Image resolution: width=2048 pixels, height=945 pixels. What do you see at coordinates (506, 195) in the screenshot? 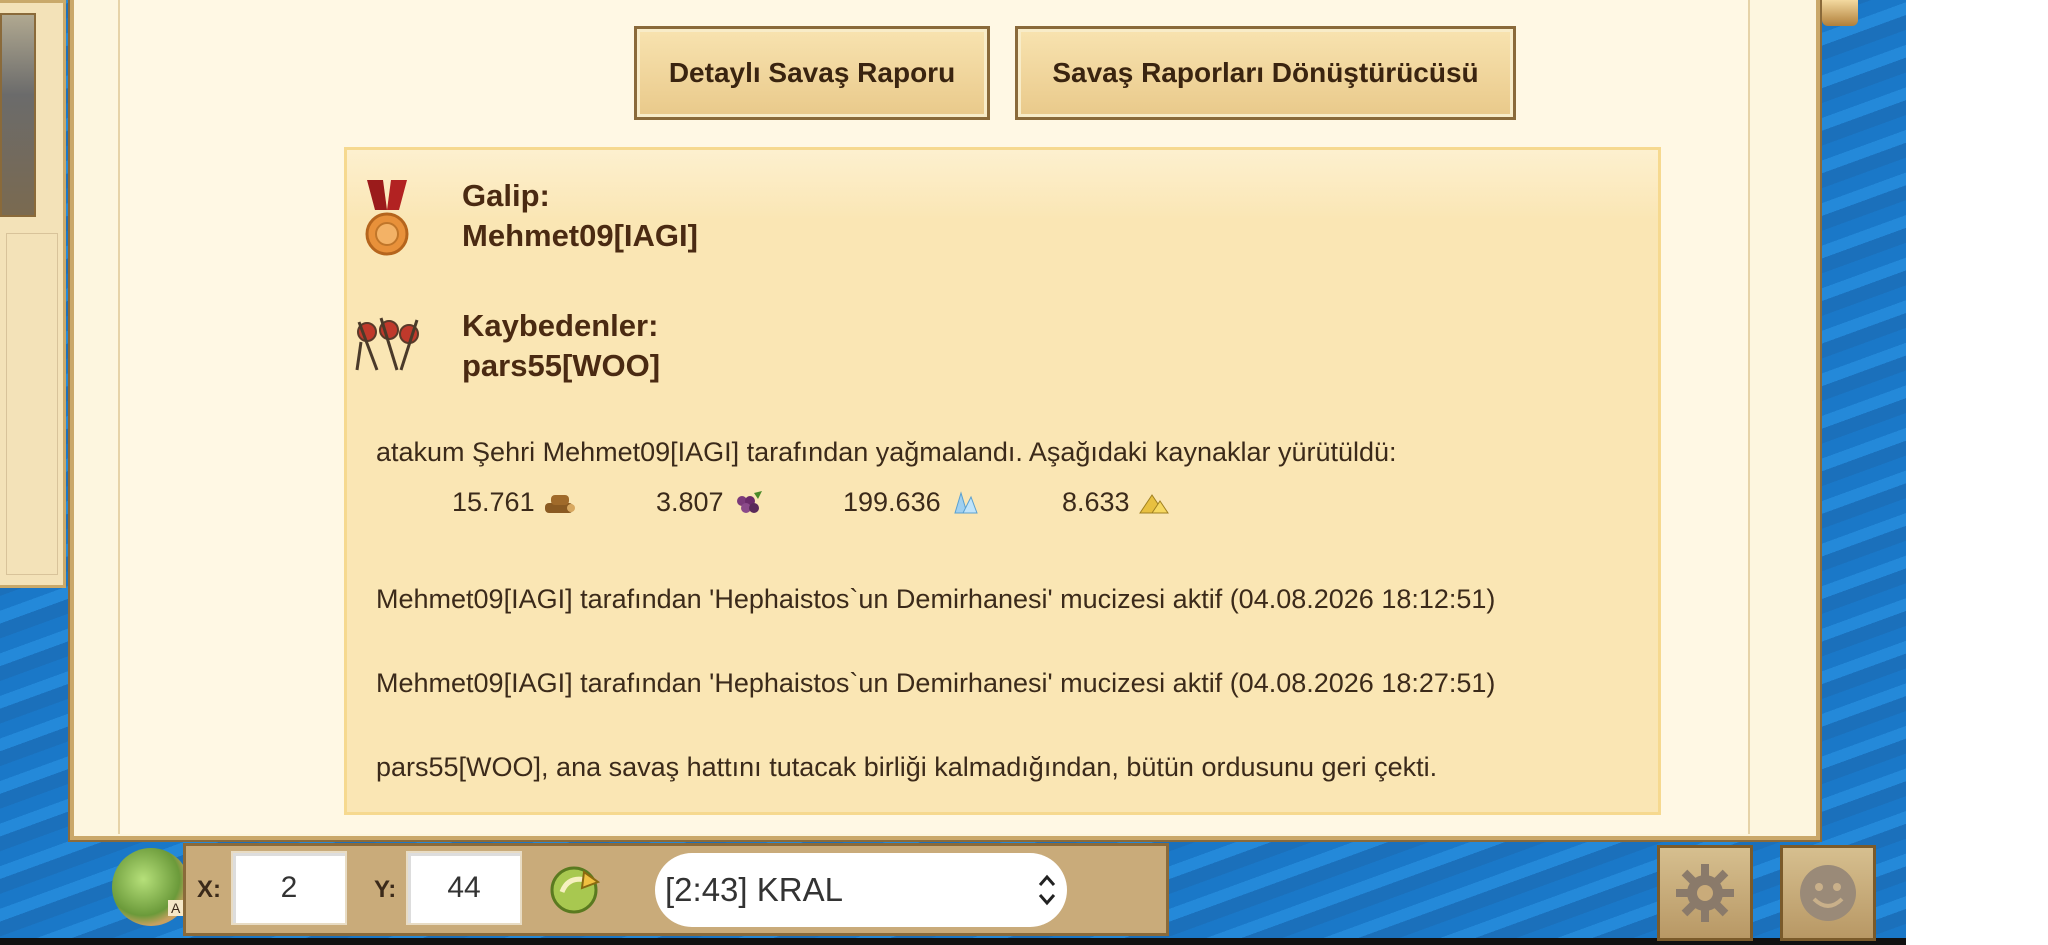
I see `winner-label: Galip:` at bounding box center [506, 195].